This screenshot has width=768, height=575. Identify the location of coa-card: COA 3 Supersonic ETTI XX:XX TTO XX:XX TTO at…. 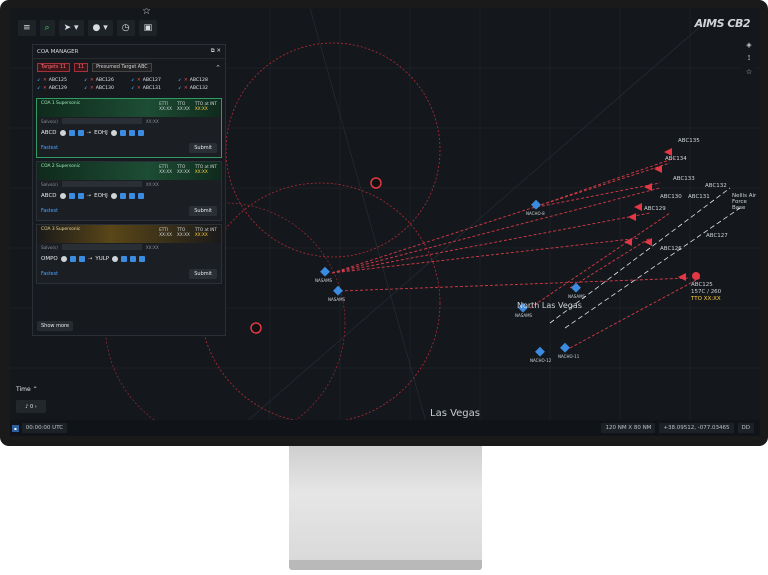
(129, 254).